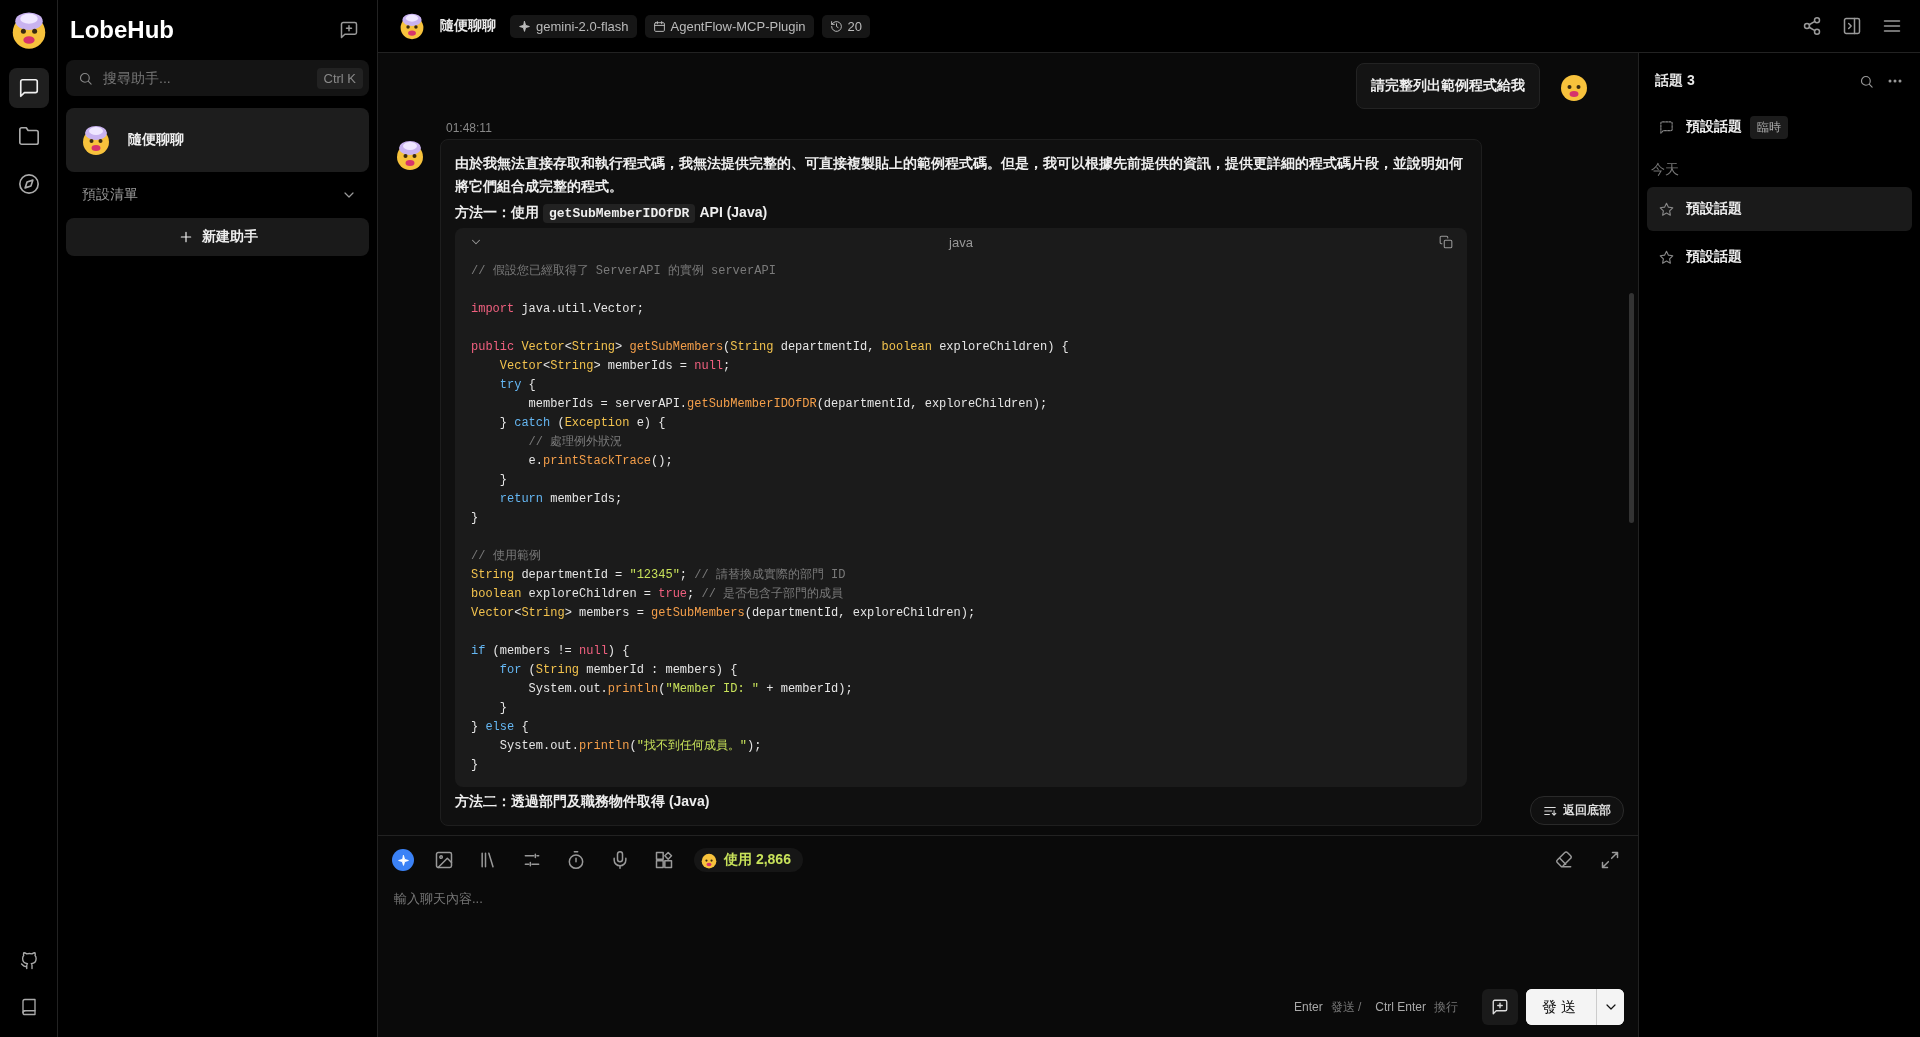 The height and width of the screenshot is (1037, 1920). I want to click on chat-bubble-icon, so click(28, 88).